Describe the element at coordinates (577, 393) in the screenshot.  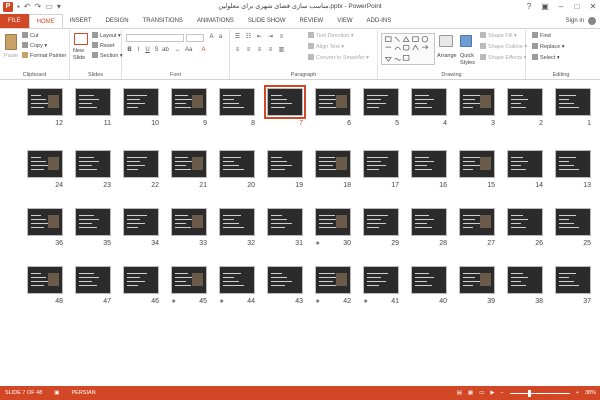
I see `zoom-in-button: +` at that location.